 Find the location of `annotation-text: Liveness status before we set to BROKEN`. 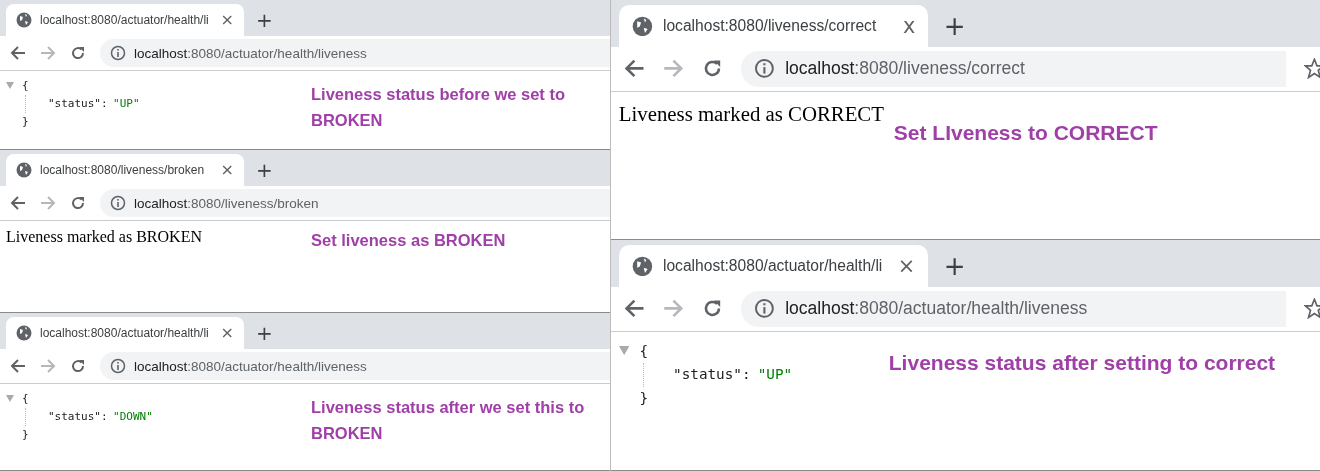

annotation-text: Liveness status before we set to BROKEN is located at coordinates (438, 108).